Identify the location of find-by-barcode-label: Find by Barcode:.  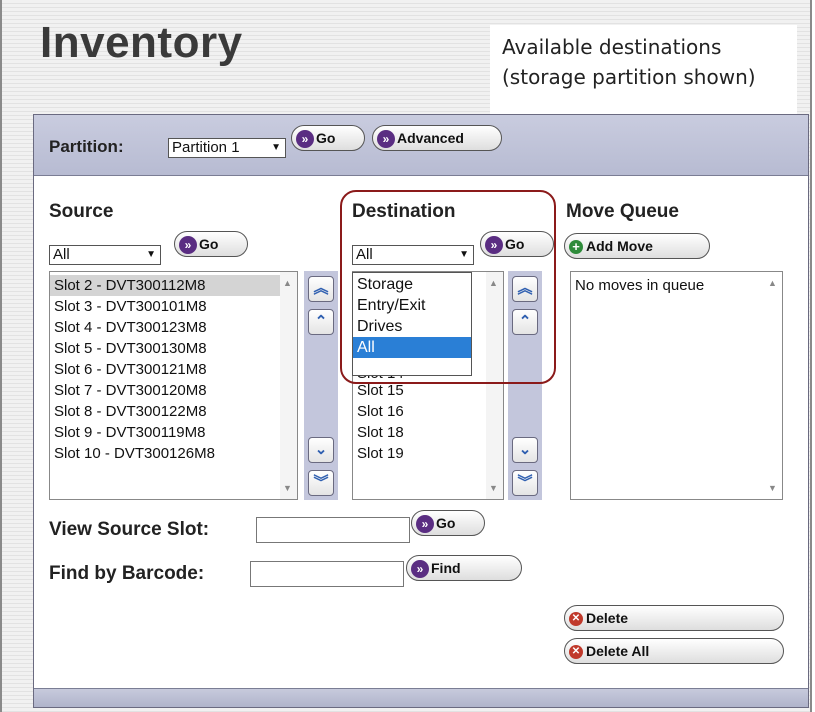
(127, 573).